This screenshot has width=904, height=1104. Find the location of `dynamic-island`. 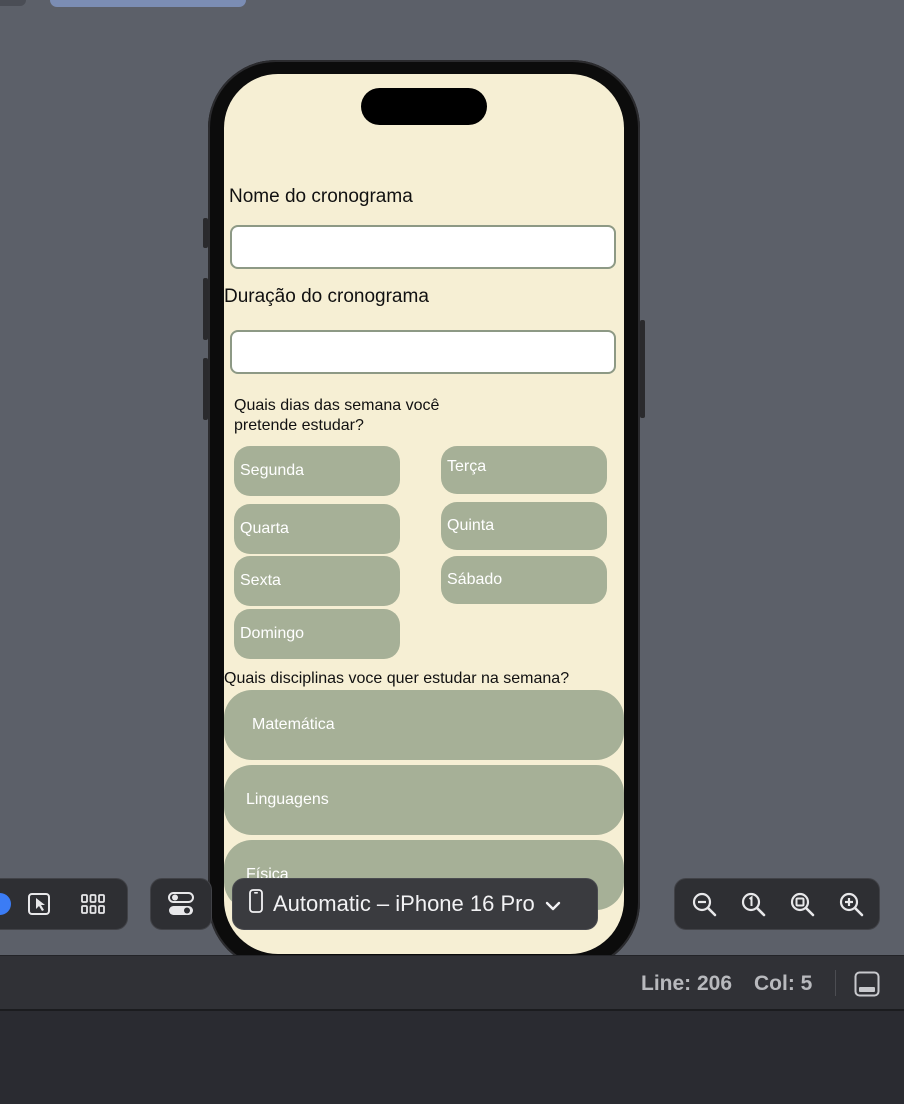

dynamic-island is located at coordinates (424, 106).